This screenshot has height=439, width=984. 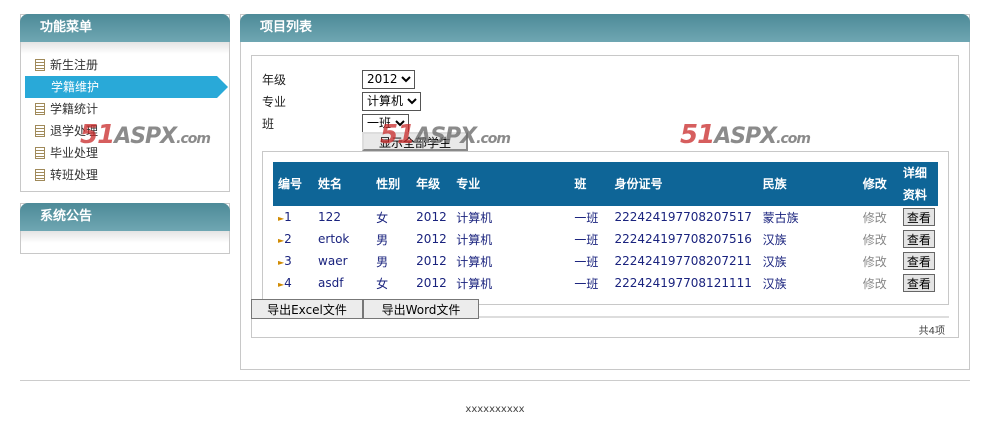 What do you see at coordinates (415, 141) in the screenshot?
I see `show-all-students-button: 显示全部学生` at bounding box center [415, 141].